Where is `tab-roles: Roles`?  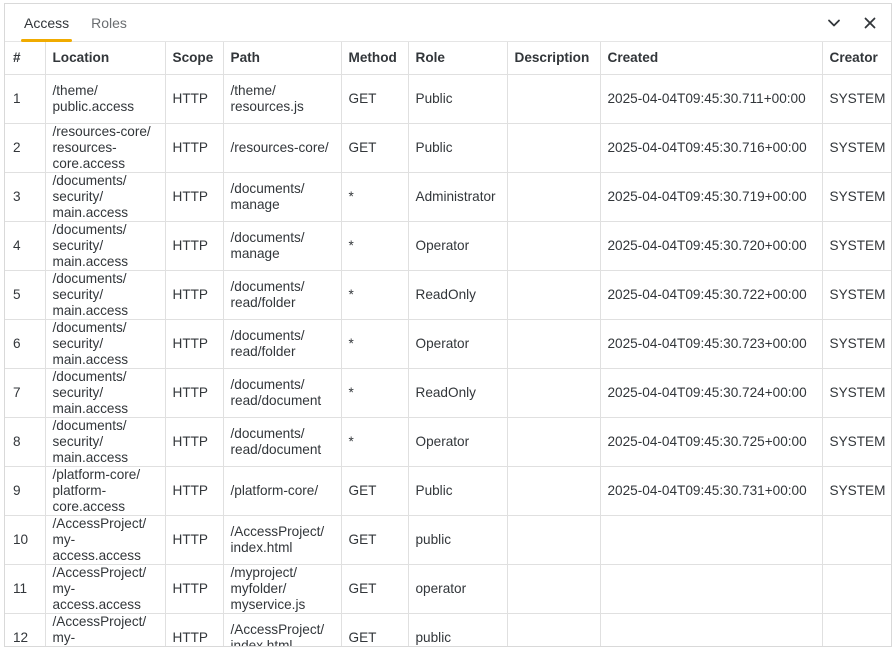
tab-roles: Roles is located at coordinates (109, 22).